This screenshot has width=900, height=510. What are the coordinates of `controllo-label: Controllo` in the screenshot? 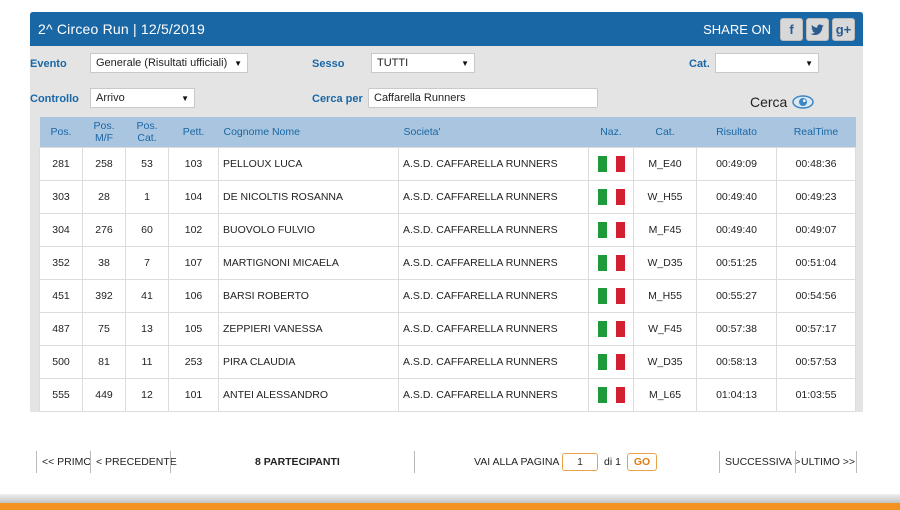 It's located at (54, 99).